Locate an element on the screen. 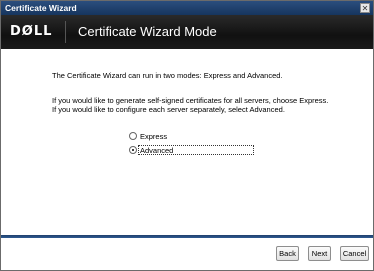 The image size is (374, 271). header-banner: DØLL Certificate Wizard Mode is located at coordinates (187, 32).